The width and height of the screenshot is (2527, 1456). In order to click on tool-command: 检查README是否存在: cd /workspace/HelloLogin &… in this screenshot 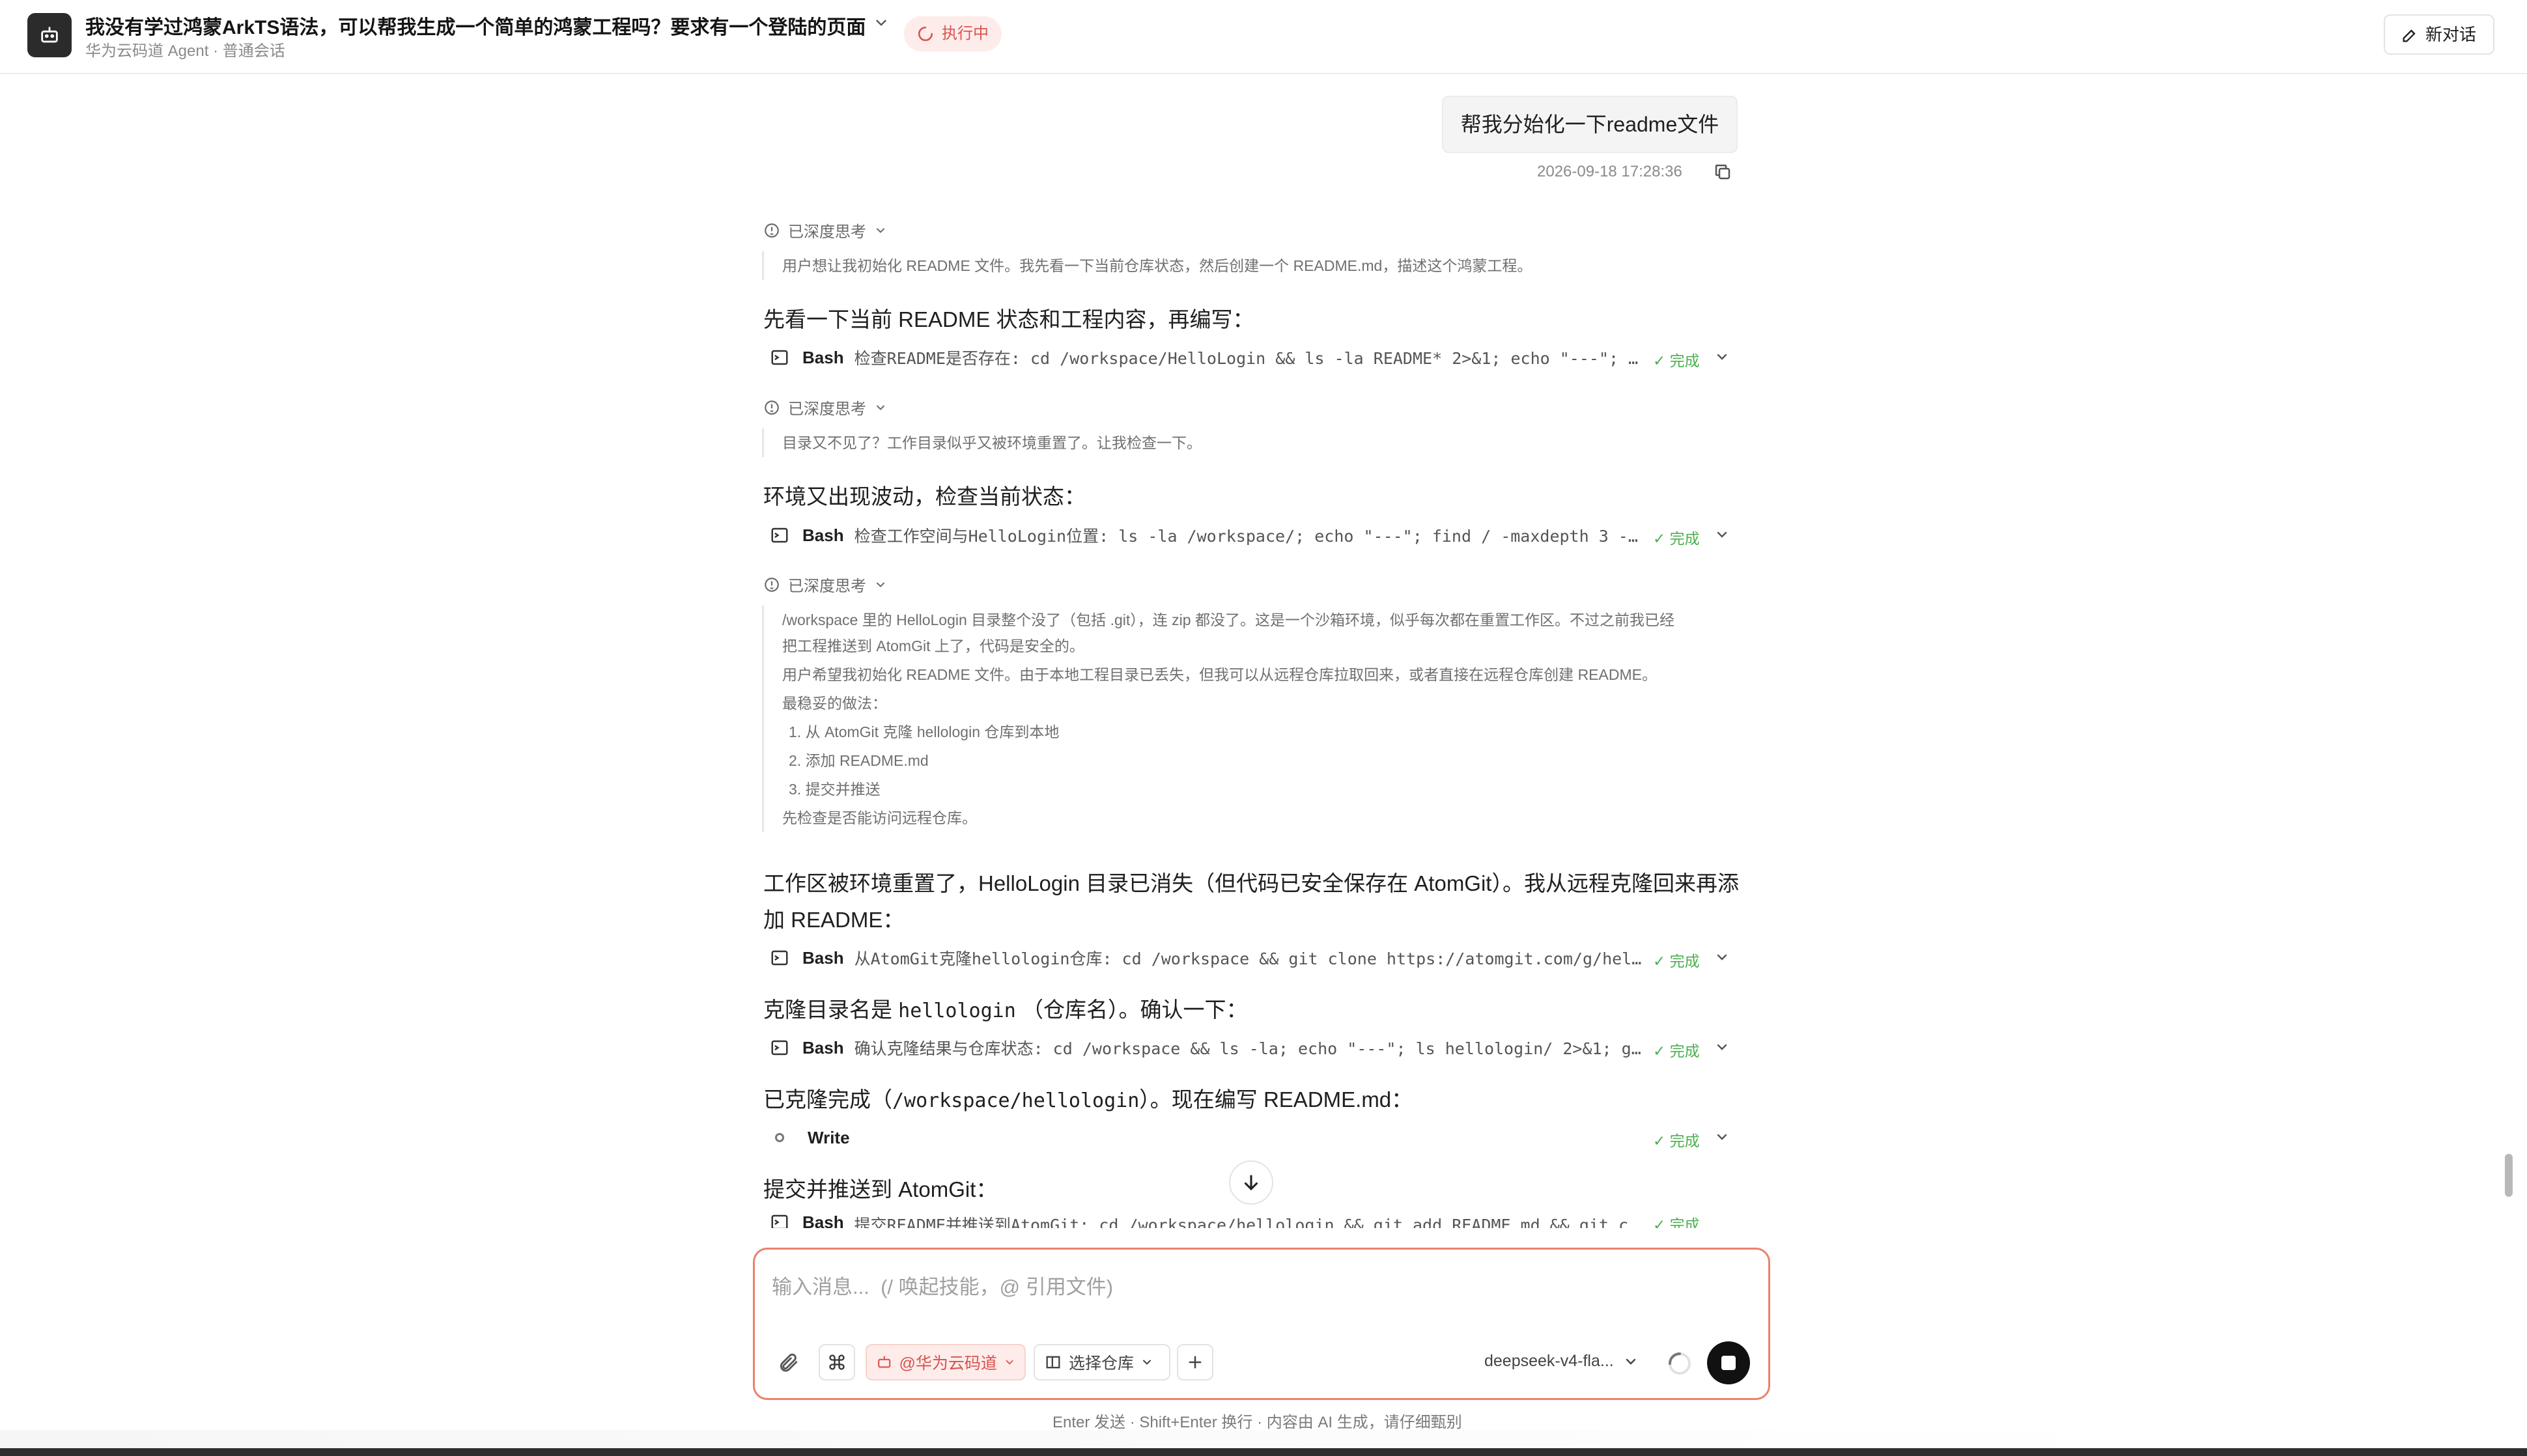, I will do `click(1249, 359)`.